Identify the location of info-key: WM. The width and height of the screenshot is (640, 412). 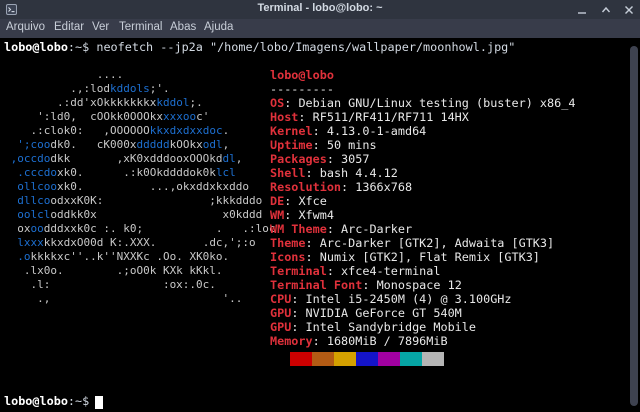
(277, 215).